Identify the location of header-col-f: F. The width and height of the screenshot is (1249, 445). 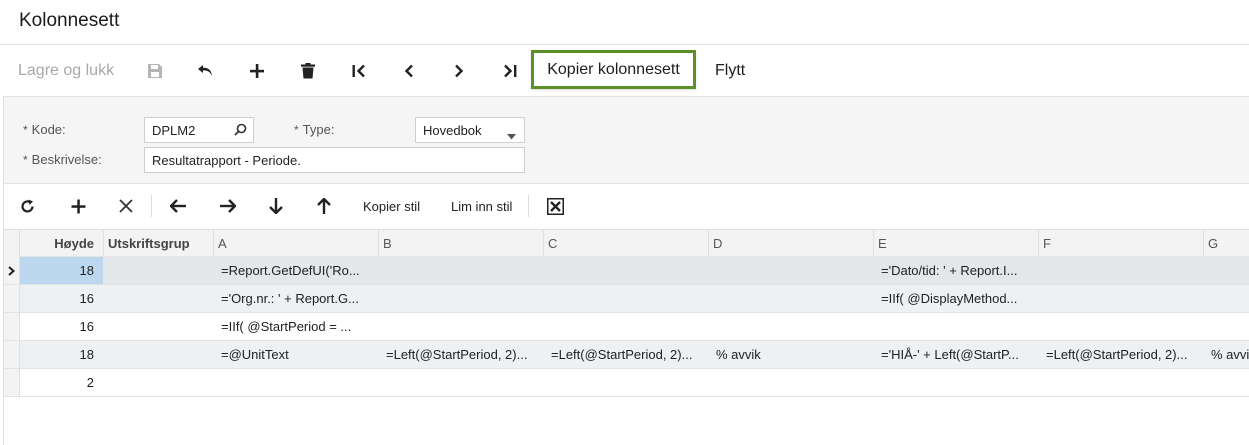
(1120, 243).